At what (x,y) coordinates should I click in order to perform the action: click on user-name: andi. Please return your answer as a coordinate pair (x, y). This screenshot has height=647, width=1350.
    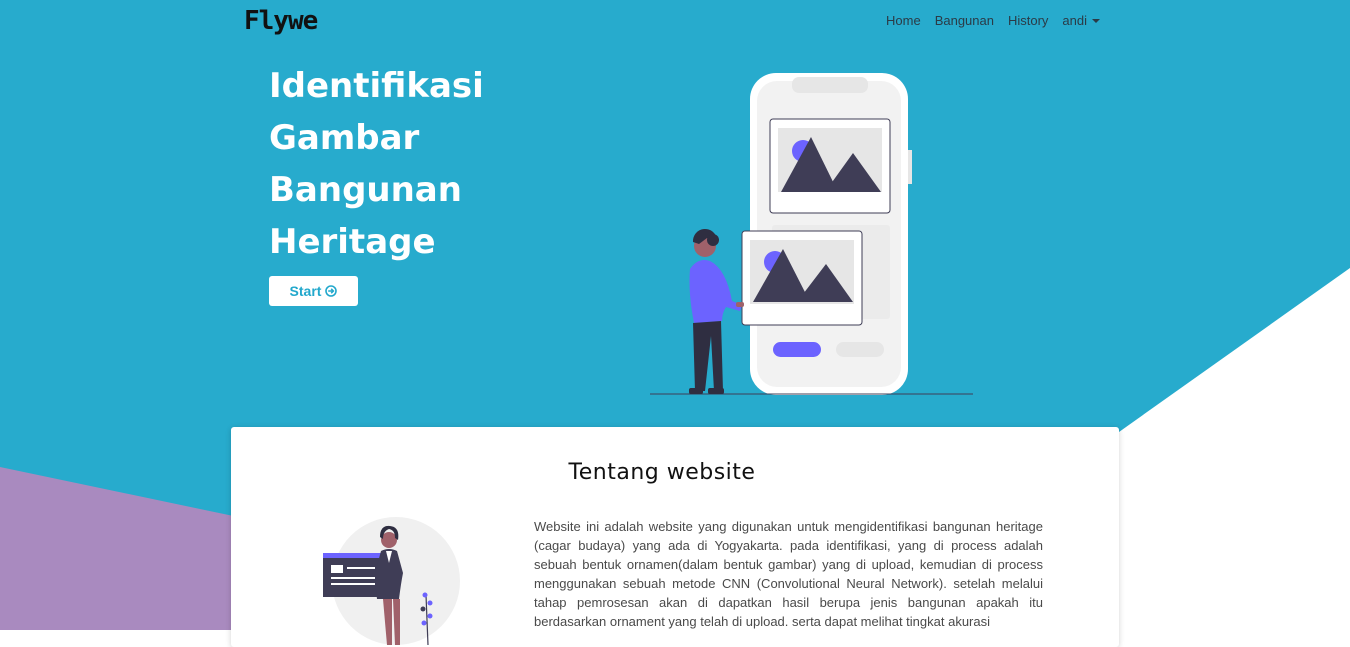
    Looking at the image, I should click on (1074, 20).